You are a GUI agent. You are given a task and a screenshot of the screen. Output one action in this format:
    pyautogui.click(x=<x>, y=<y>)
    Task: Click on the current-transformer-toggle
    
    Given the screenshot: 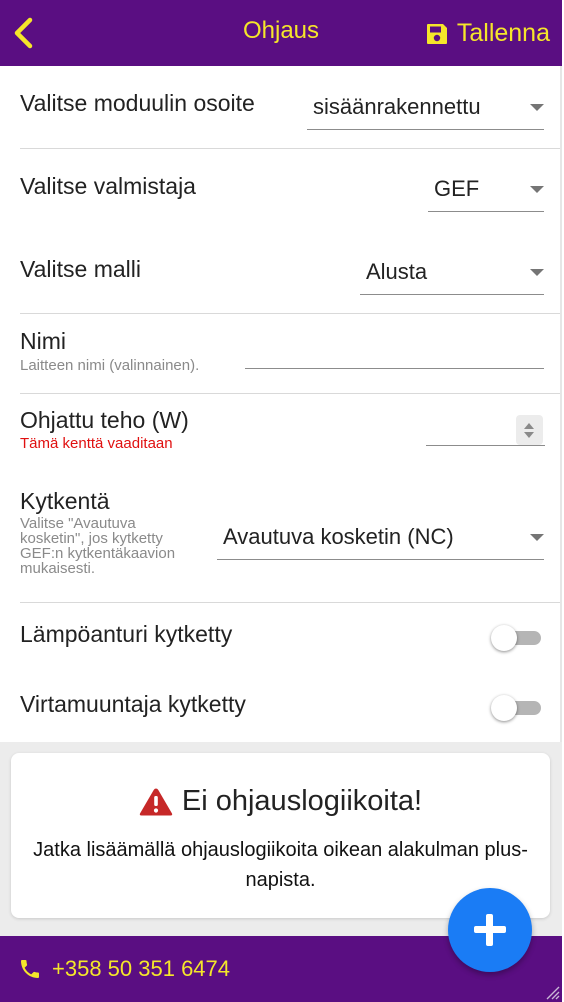 What is the action you would take?
    pyautogui.click(x=516, y=708)
    